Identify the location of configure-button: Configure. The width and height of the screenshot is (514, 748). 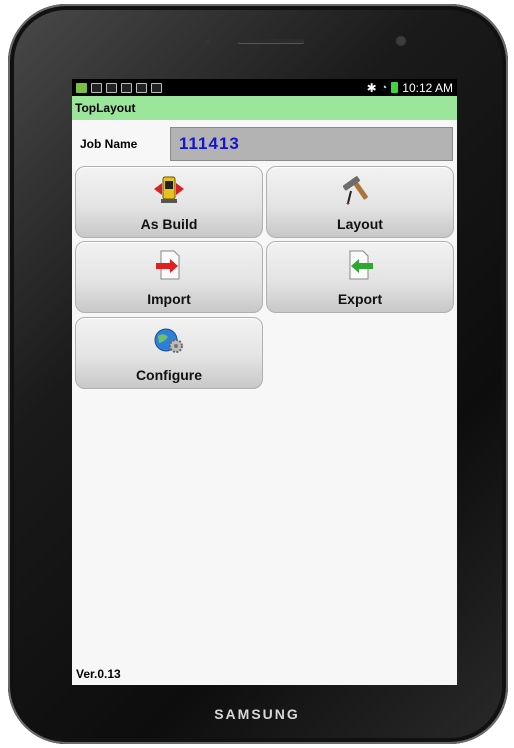
(169, 353).